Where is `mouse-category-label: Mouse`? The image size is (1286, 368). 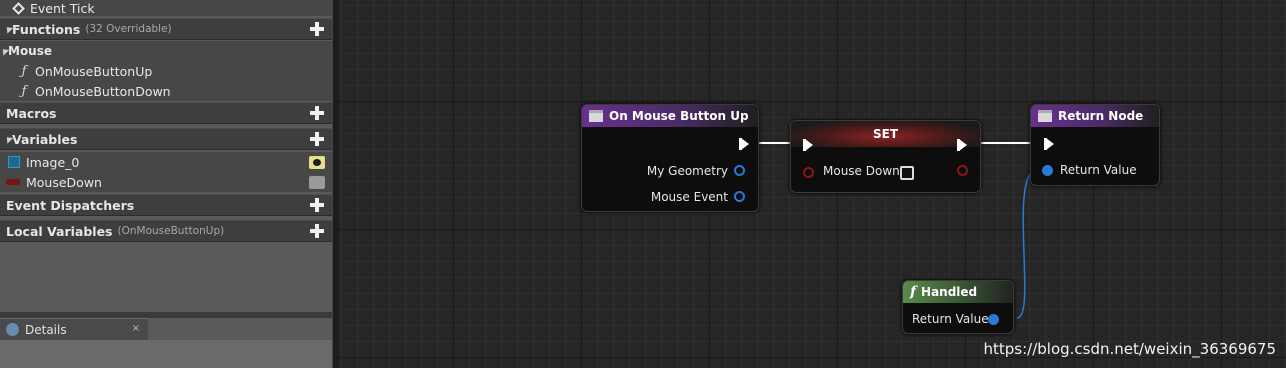
mouse-category-label: Mouse is located at coordinates (30, 51).